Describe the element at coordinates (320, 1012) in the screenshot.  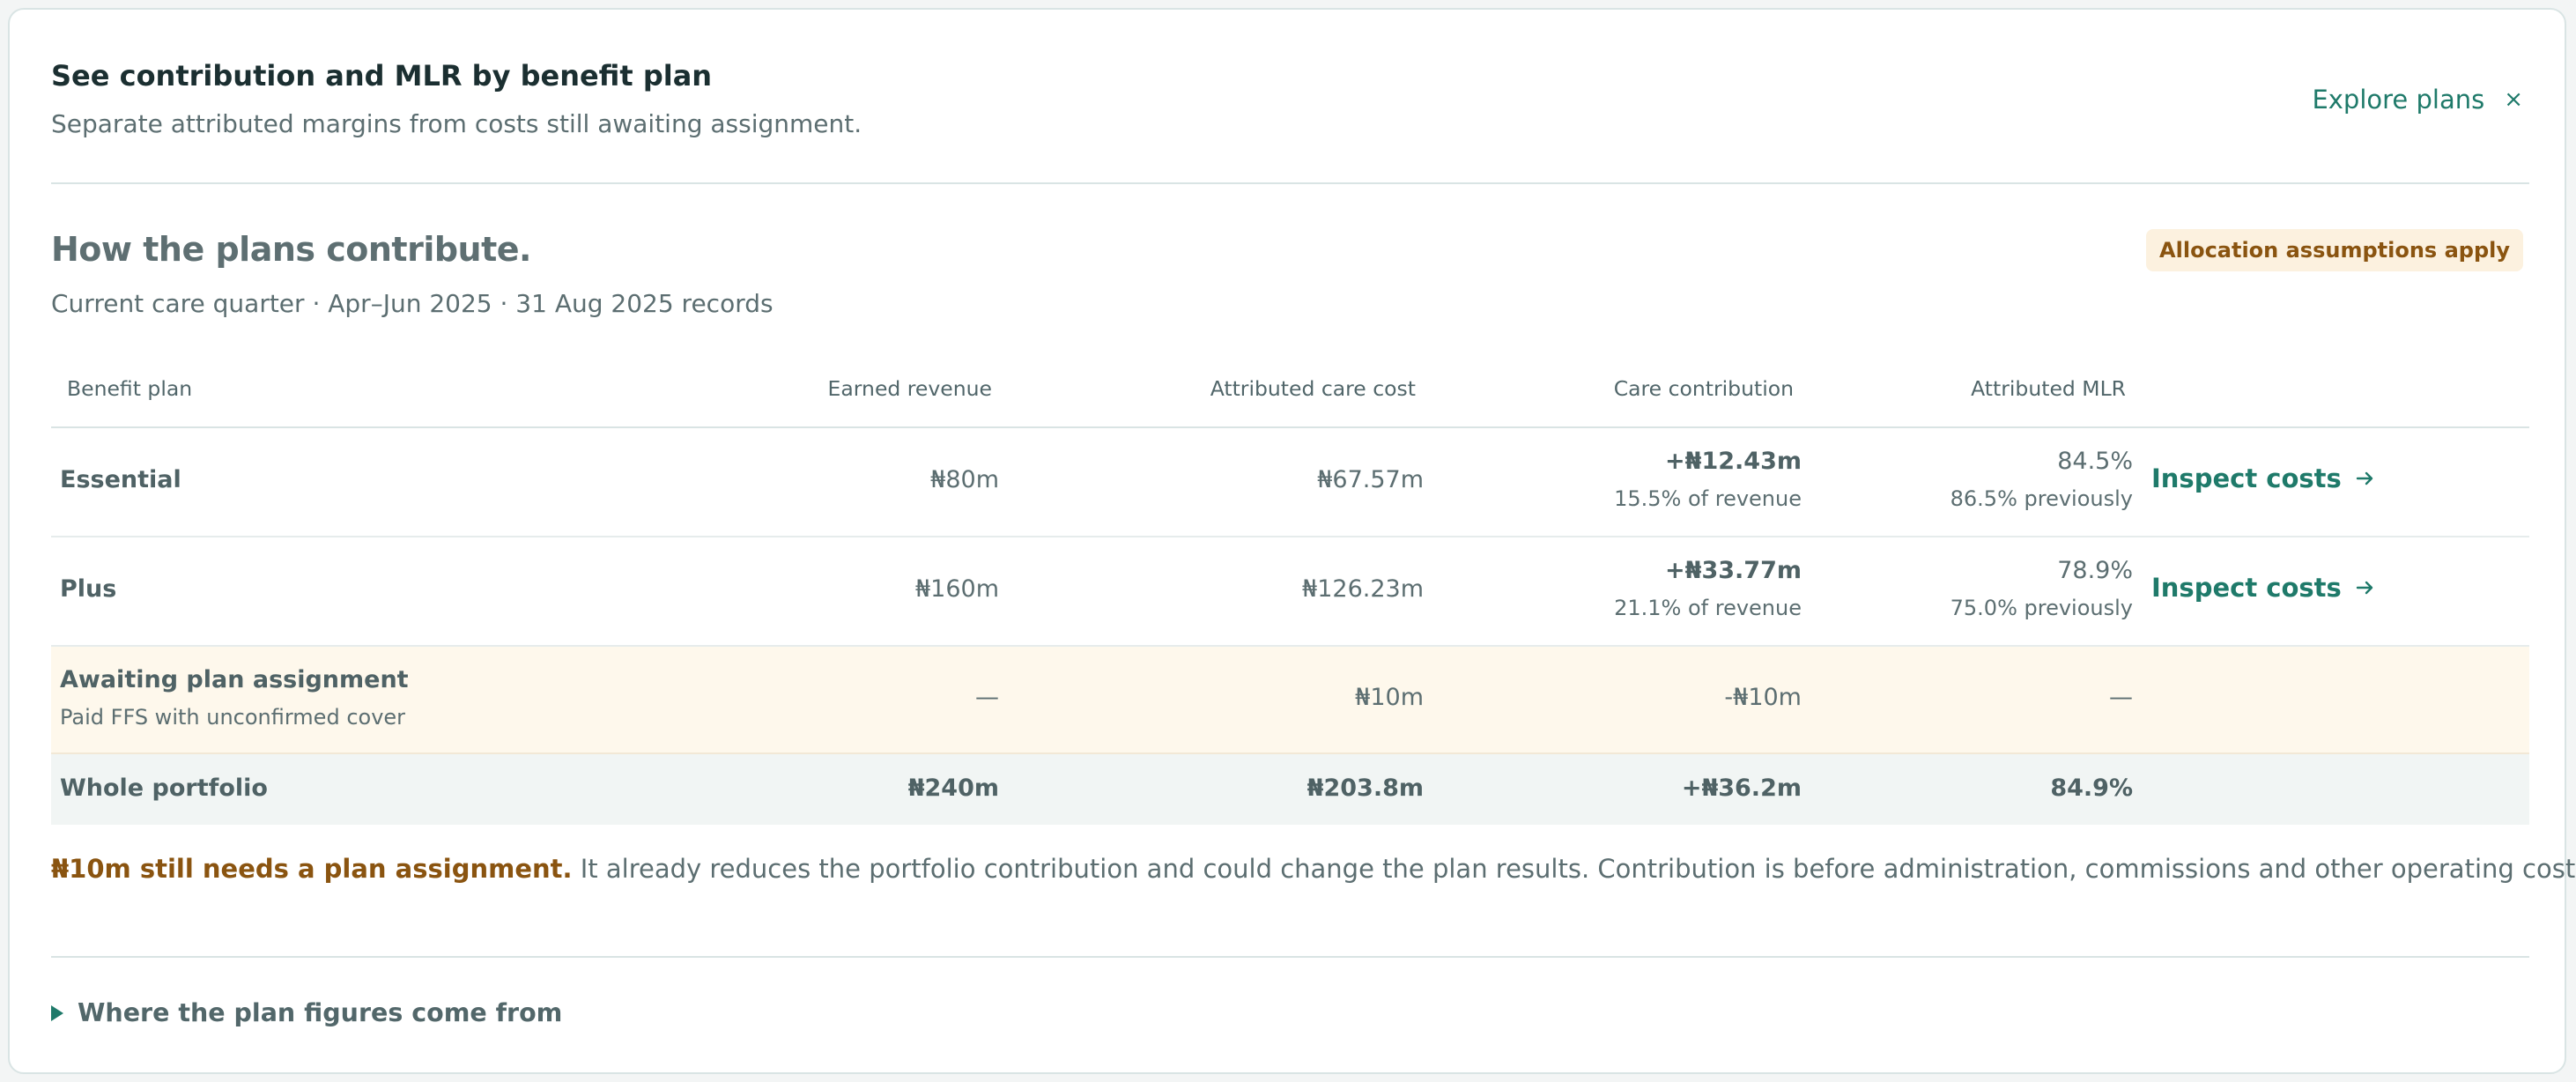
I see `disclosure-label: Where the plan figures come from` at that location.